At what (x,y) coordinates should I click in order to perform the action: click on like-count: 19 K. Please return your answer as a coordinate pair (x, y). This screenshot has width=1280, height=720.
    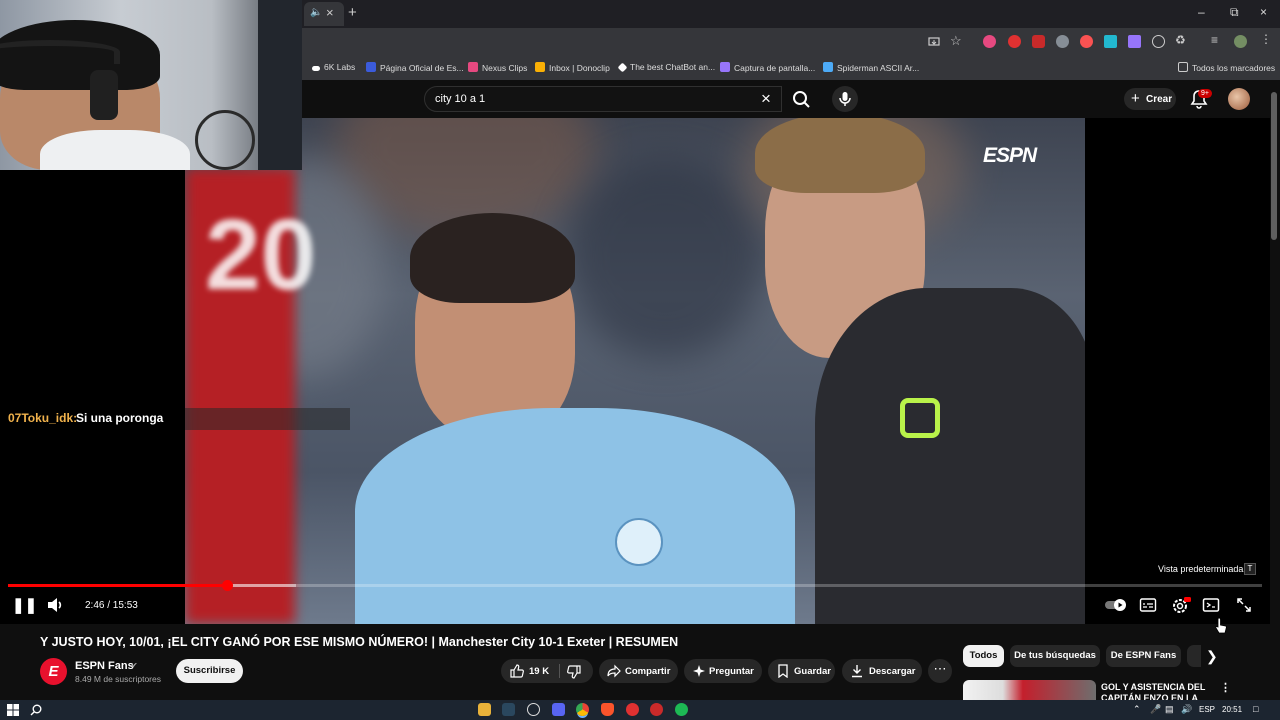
    Looking at the image, I should click on (539, 671).